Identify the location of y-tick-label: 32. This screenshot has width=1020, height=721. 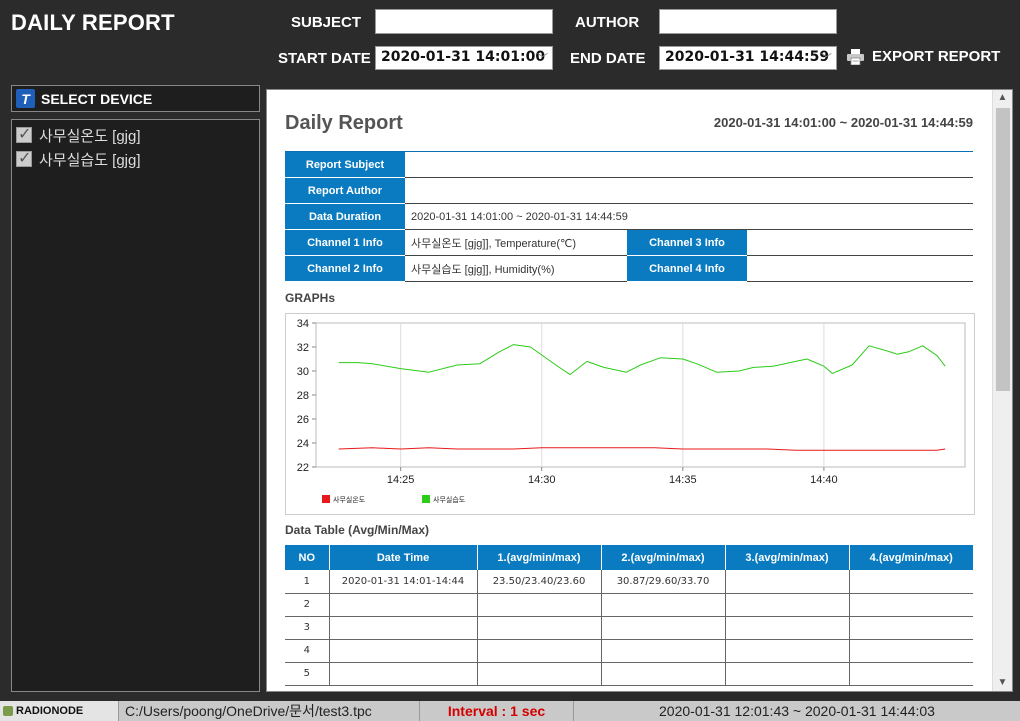
(303, 348).